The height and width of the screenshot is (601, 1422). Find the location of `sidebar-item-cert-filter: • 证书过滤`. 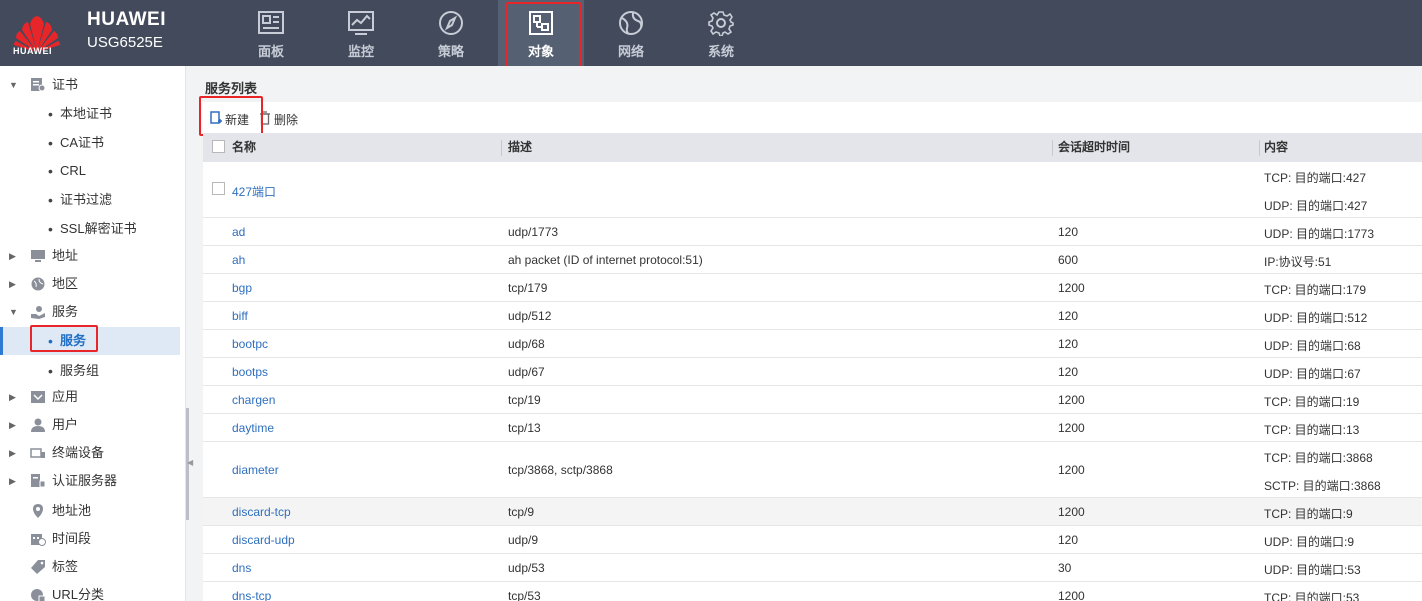

sidebar-item-cert-filter: • 证书过滤 is located at coordinates (90, 200).